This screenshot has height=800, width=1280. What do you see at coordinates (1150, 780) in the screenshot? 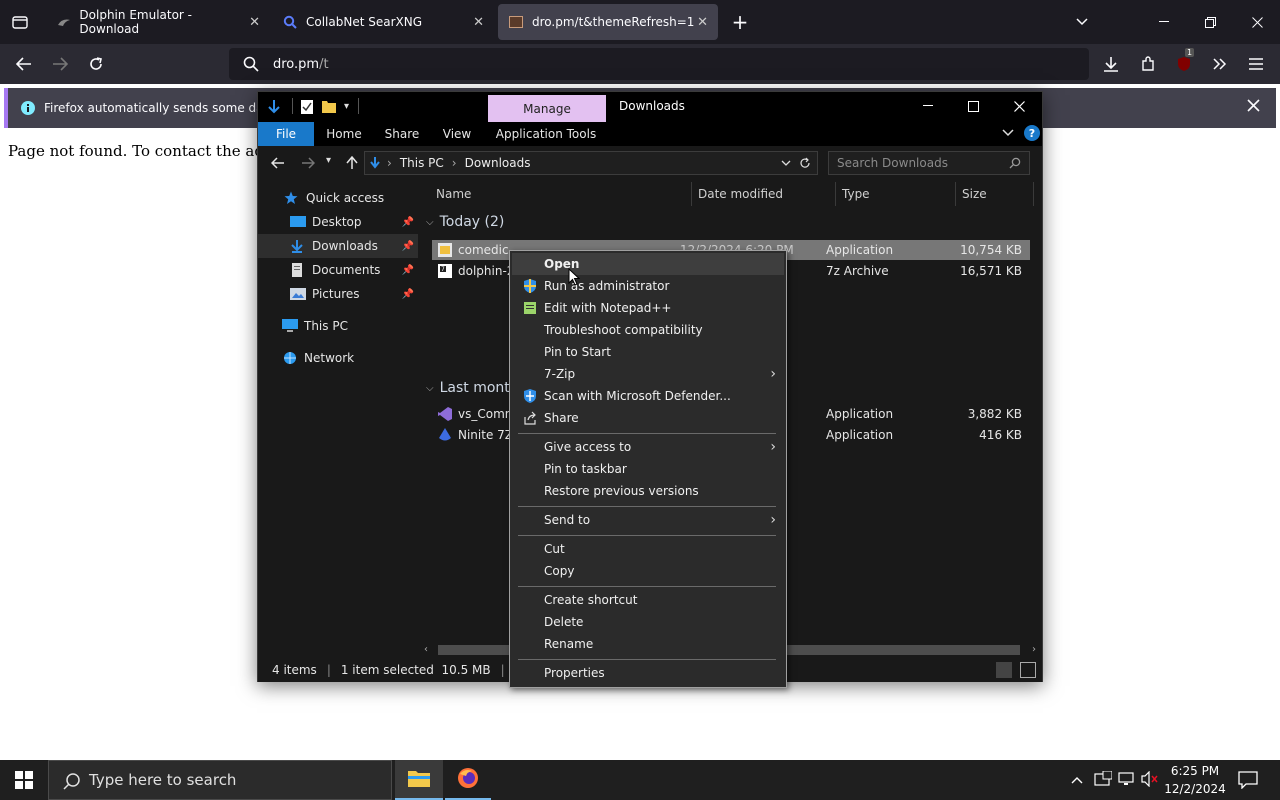
I see `volume-muted-icon` at bounding box center [1150, 780].